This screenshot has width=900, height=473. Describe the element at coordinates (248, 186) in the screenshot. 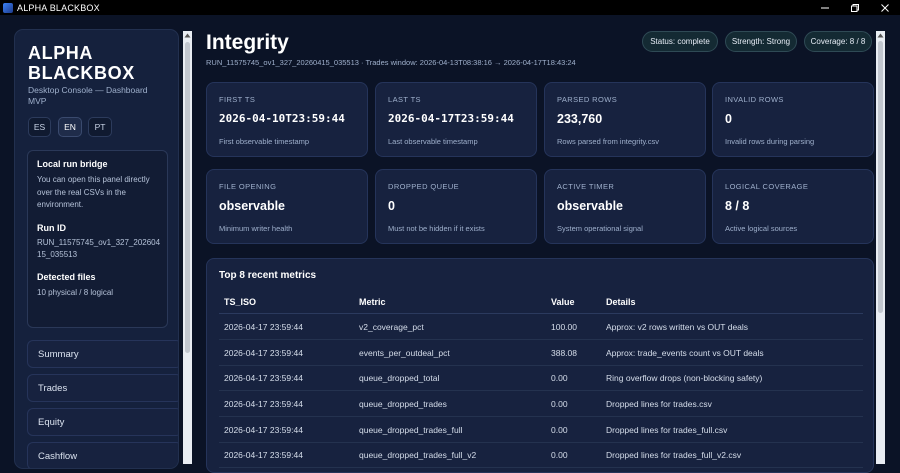

I see `card-label: FILE OPENING` at that location.